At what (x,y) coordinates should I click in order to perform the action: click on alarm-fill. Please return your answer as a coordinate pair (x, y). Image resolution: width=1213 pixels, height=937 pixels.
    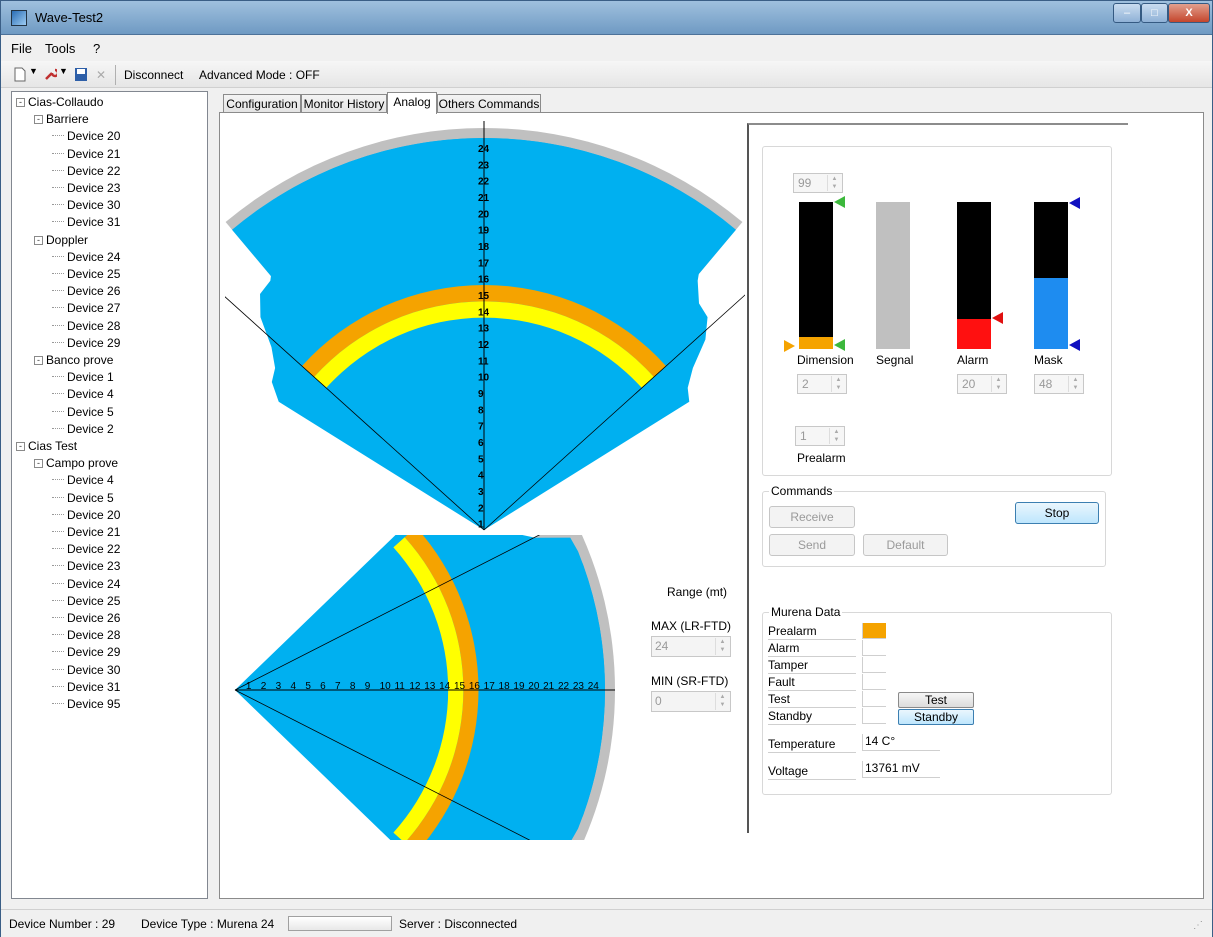
    Looking at the image, I should click on (974, 334).